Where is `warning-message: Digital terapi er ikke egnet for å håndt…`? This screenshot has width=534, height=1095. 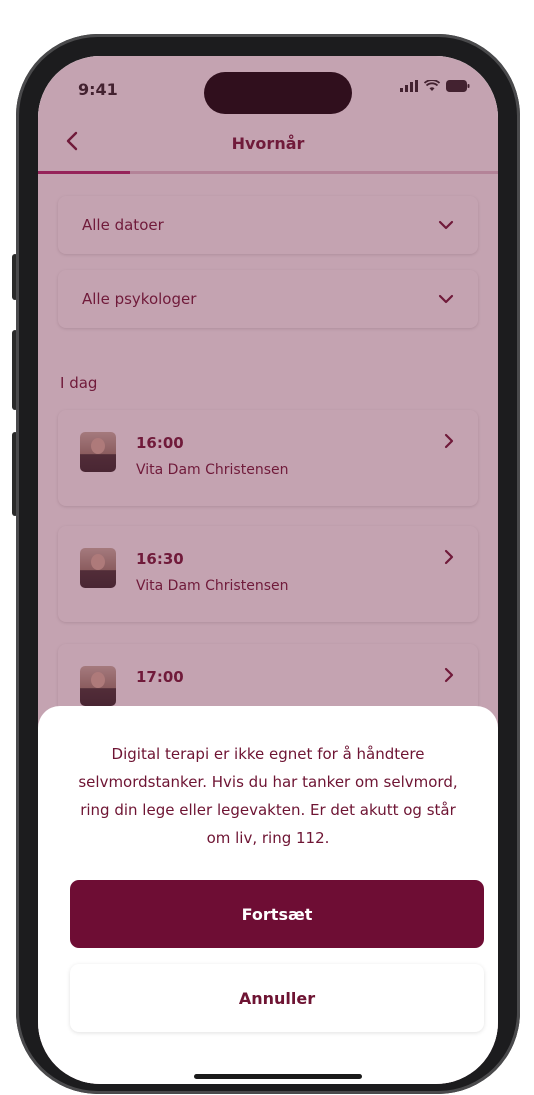 warning-message: Digital terapi er ikke egnet for å håndt… is located at coordinates (268, 796).